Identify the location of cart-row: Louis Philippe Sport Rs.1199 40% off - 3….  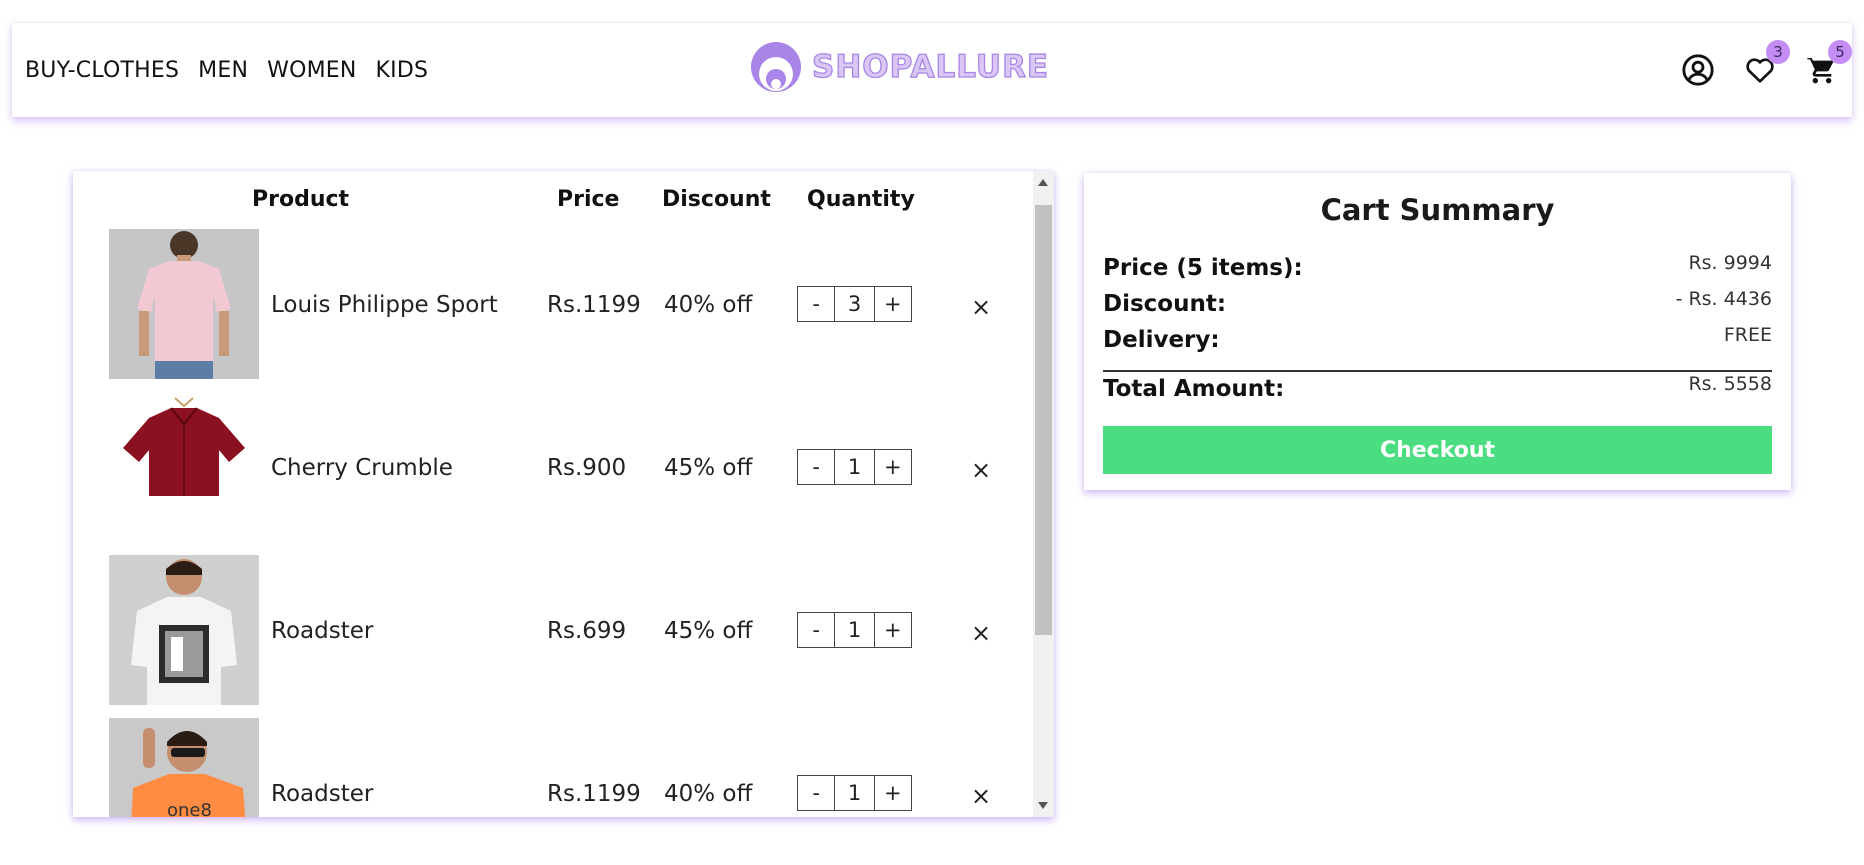
(553, 304).